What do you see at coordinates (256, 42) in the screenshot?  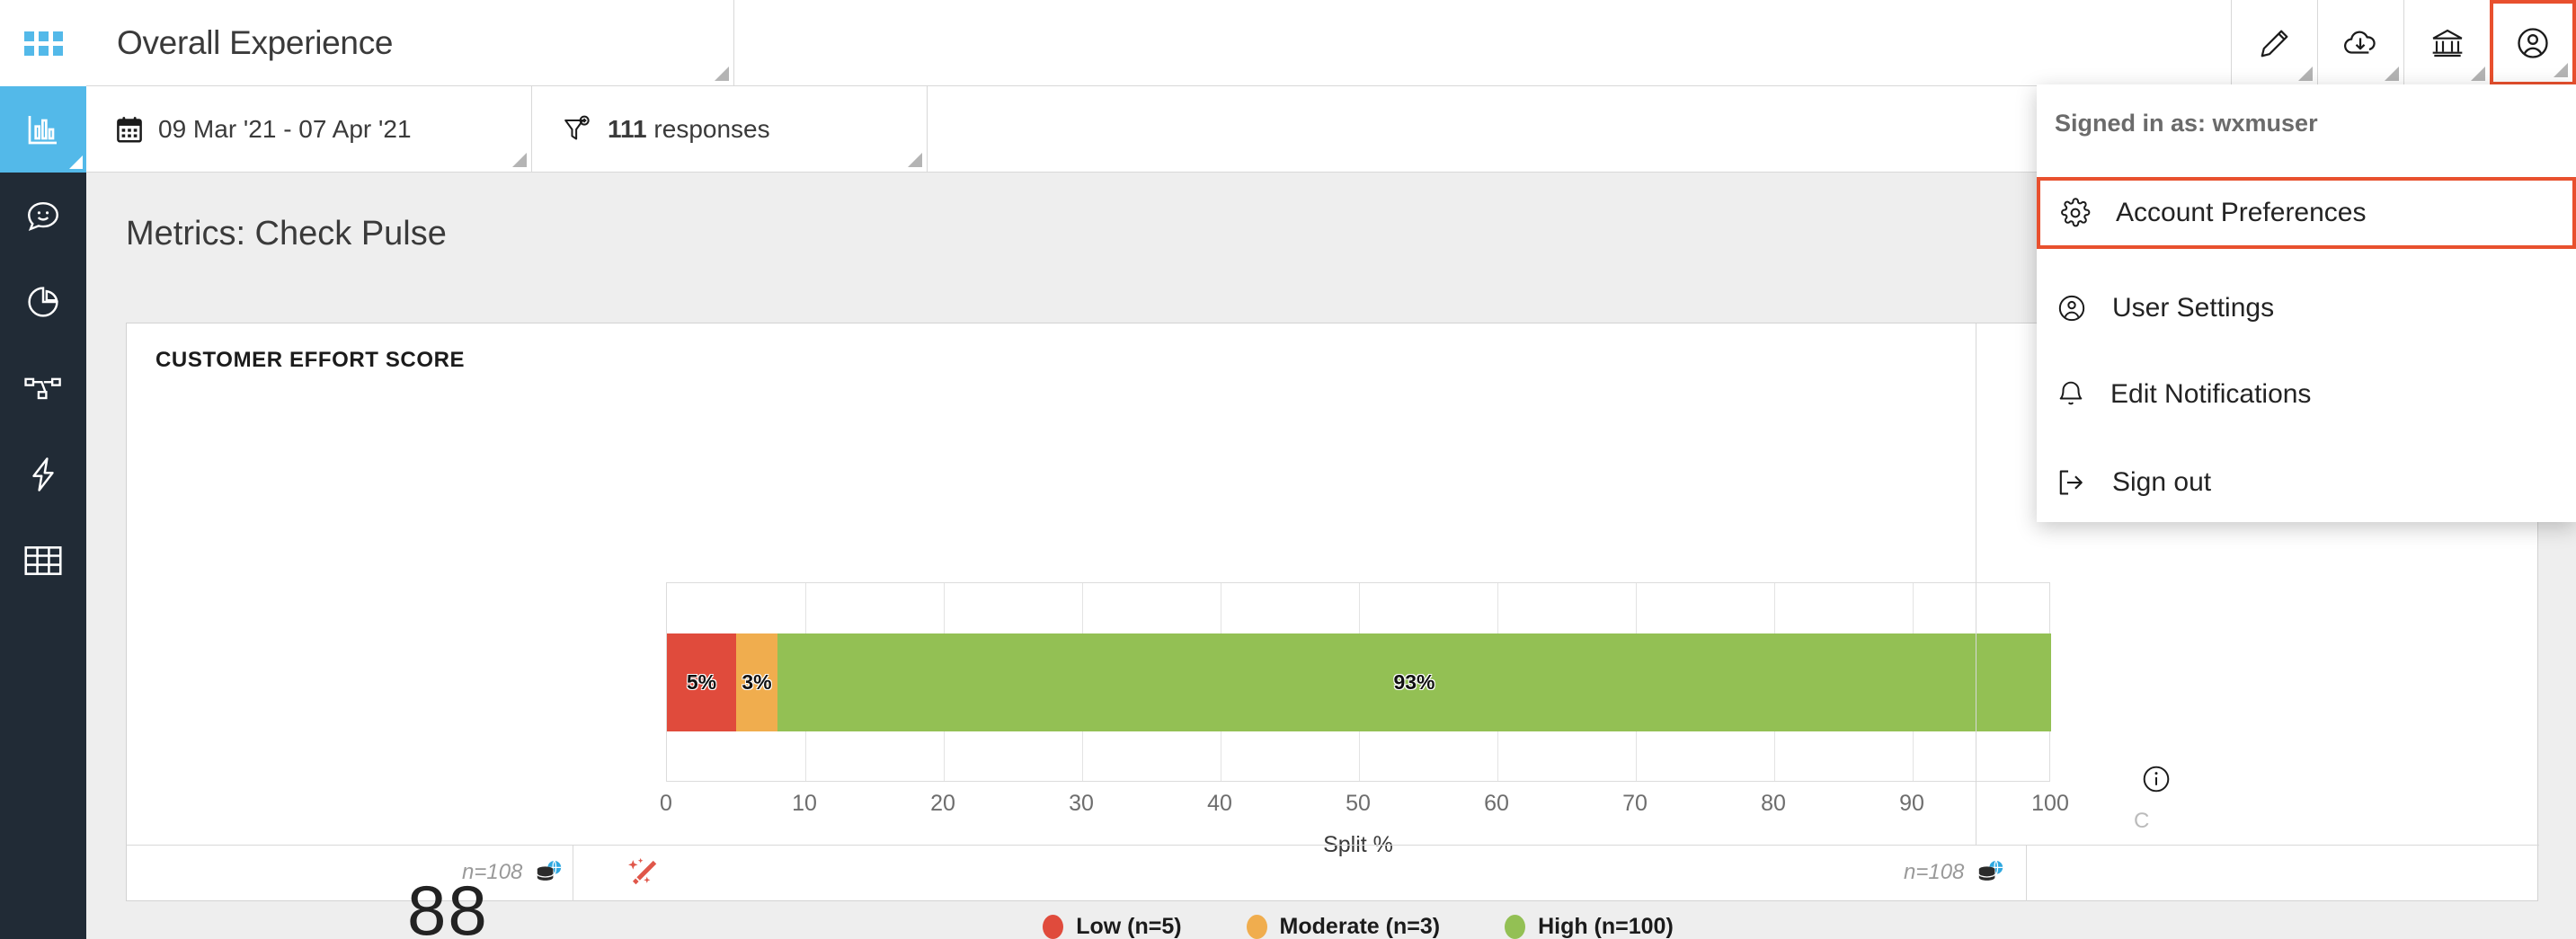 I see `page-title: Overall Experience` at bounding box center [256, 42].